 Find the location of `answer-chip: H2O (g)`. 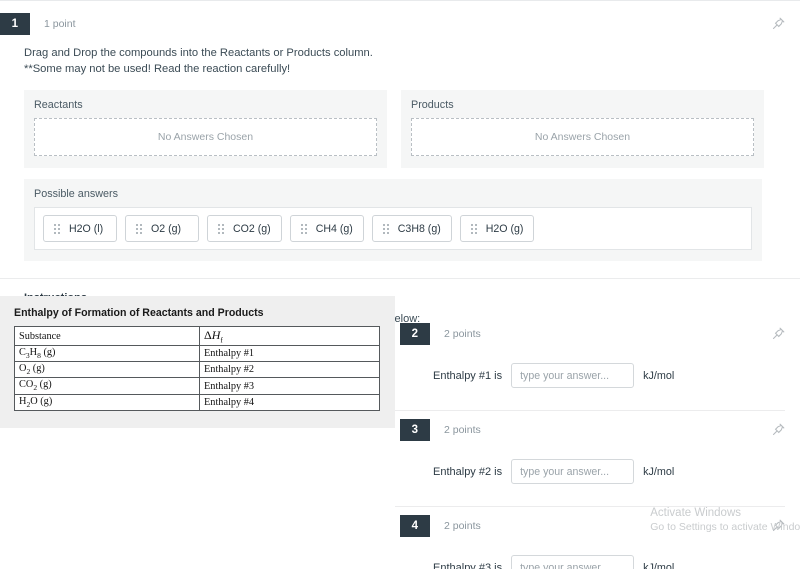

answer-chip: H2O (g) is located at coordinates (497, 229).